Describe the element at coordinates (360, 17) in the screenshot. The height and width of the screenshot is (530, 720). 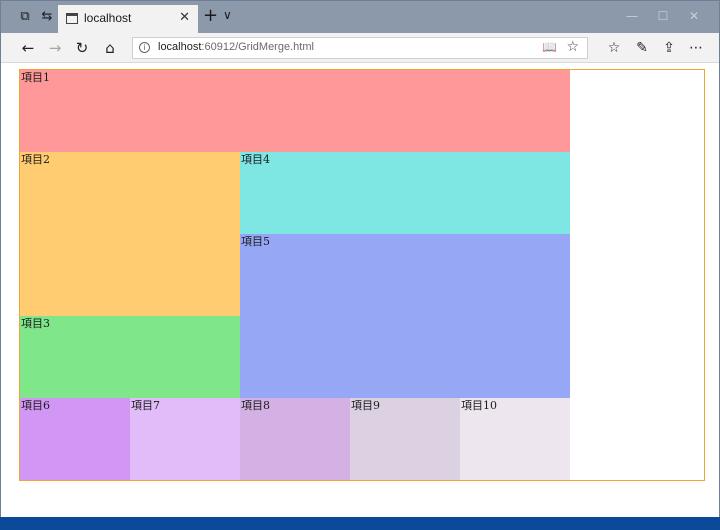
I see `title-bar: ⧉ ⇆ localhost ✕ + ∨ — ☐ ✕` at that location.